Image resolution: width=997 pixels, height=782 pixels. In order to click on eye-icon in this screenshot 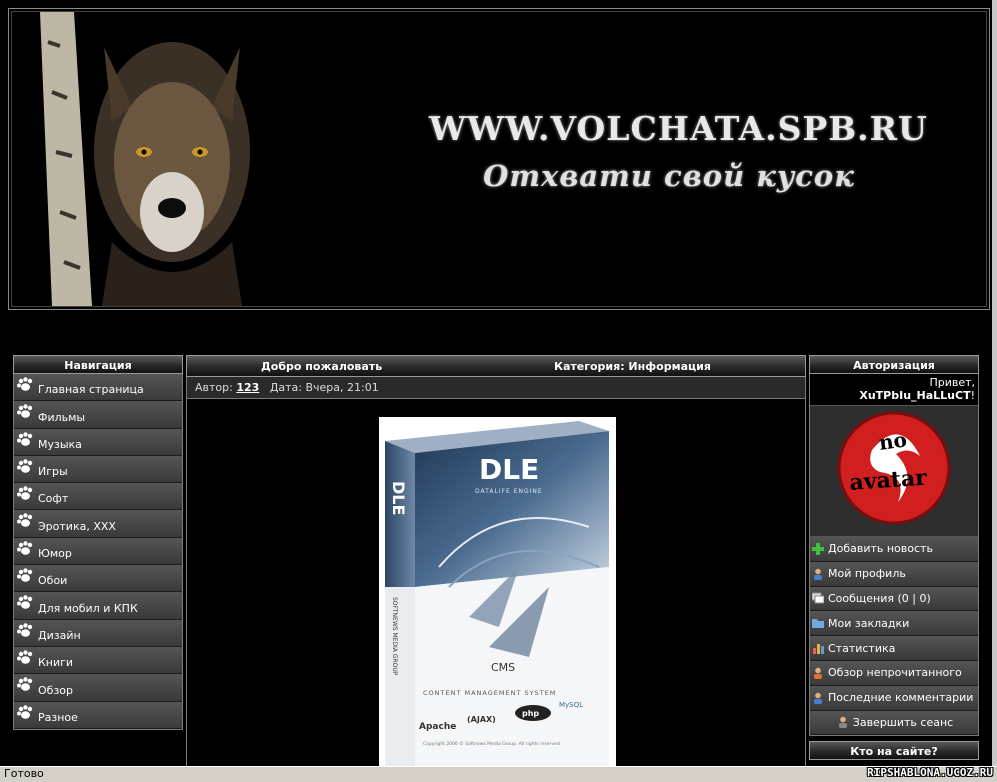, I will do `click(818, 673)`.